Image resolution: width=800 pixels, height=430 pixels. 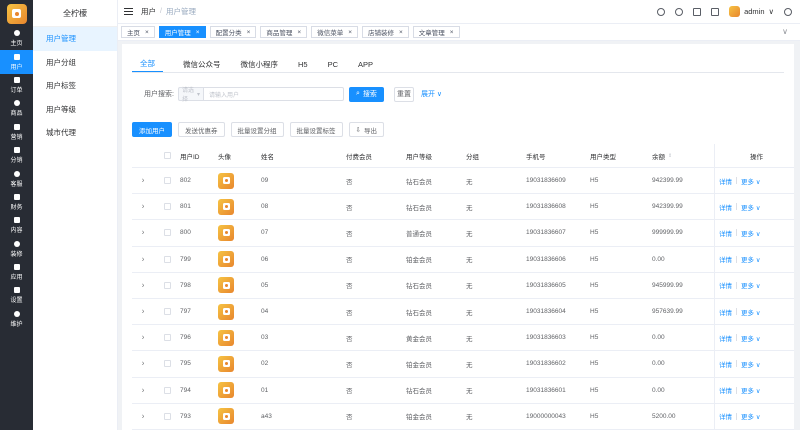 What do you see at coordinates (683, 156) in the screenshot?
I see `col-balance: 余额 ⇕` at bounding box center [683, 156].